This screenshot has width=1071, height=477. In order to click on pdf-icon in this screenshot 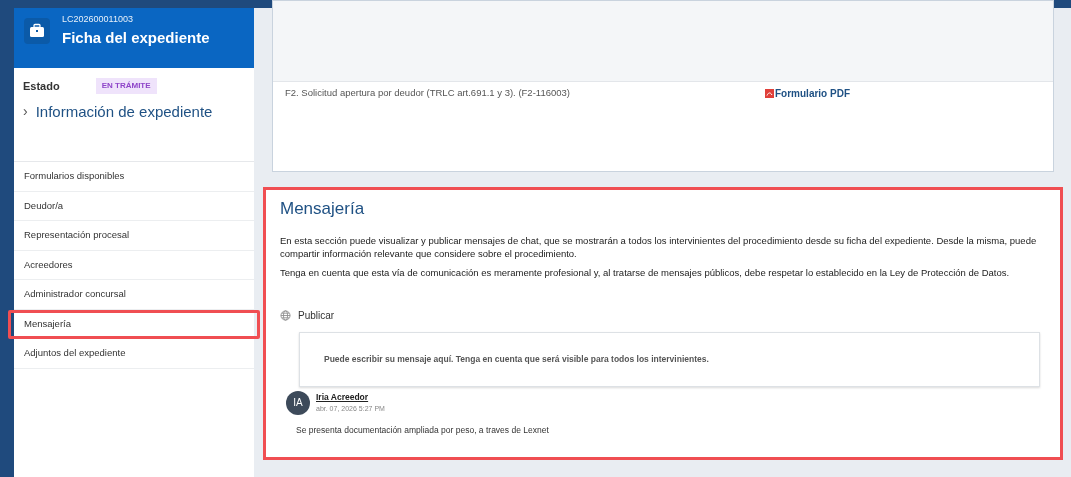, I will do `click(769, 93)`.